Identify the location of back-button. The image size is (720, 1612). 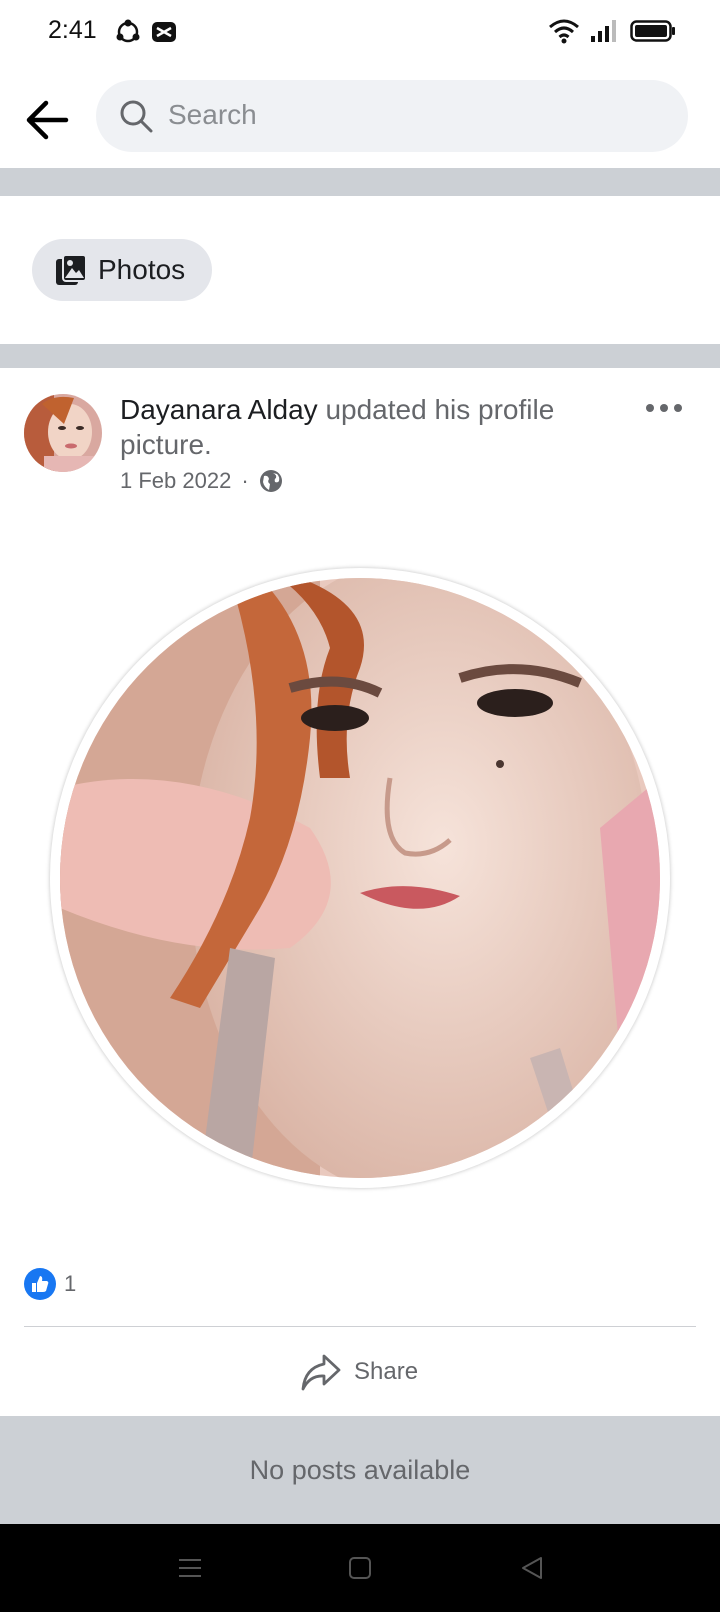
(48, 120).